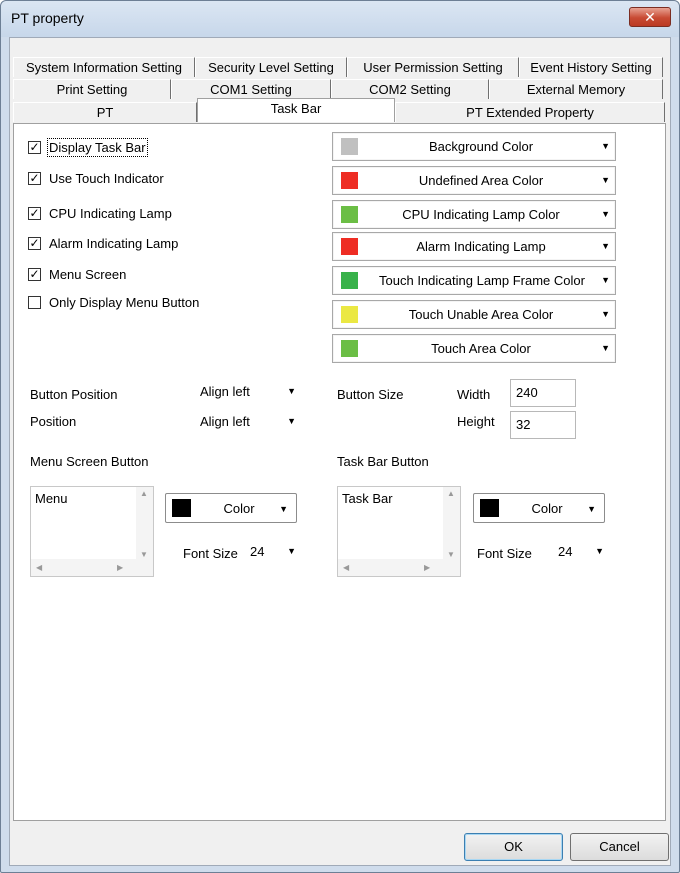 Image resolution: width=680 pixels, height=873 pixels. Describe the element at coordinates (530, 112) in the screenshot. I see `tab-pt-extended-property: PT Extended Property` at that location.